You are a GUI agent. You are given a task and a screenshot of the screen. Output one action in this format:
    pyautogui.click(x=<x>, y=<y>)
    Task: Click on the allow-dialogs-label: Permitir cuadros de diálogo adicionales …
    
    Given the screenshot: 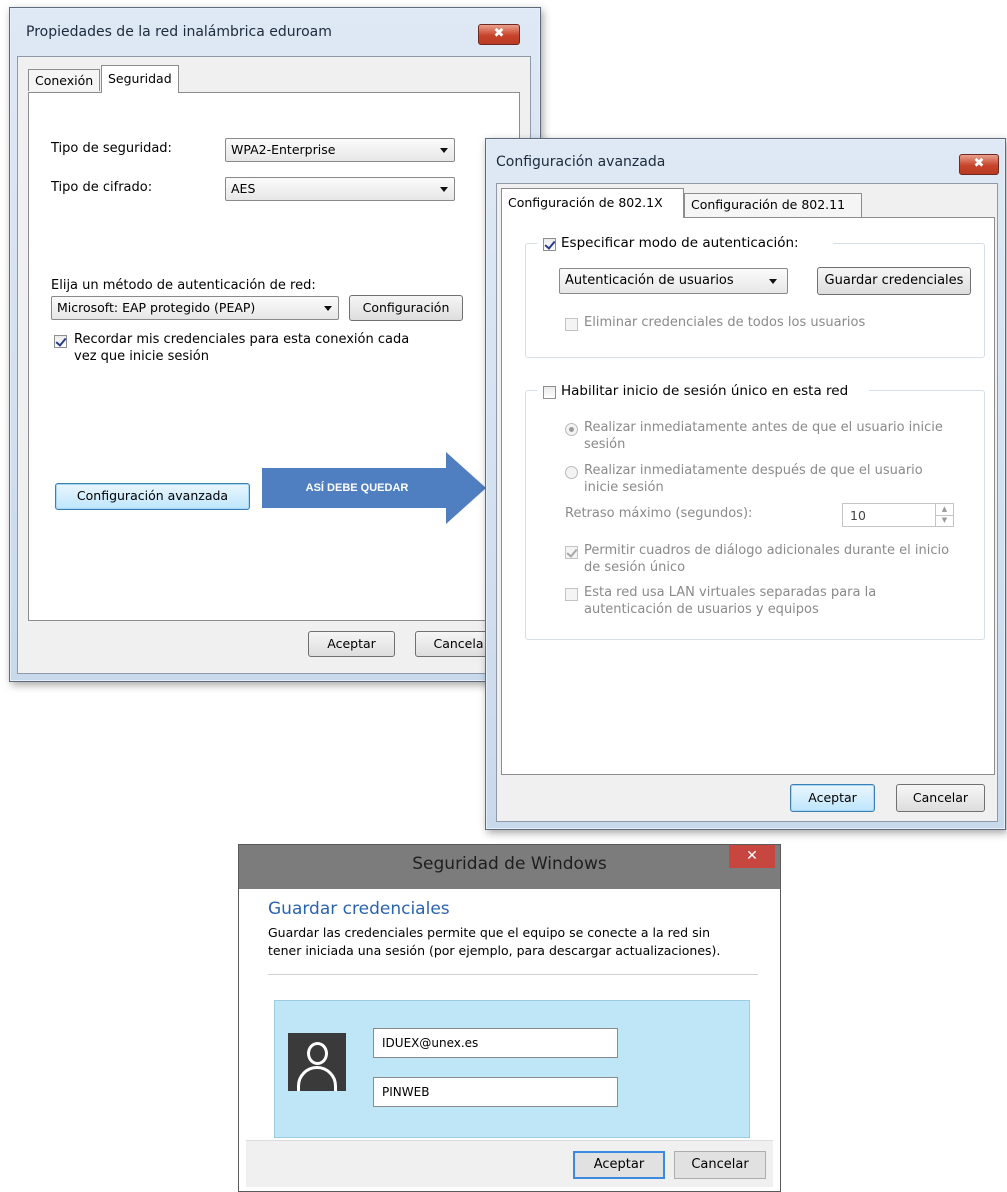 What is the action you would take?
    pyautogui.click(x=767, y=550)
    